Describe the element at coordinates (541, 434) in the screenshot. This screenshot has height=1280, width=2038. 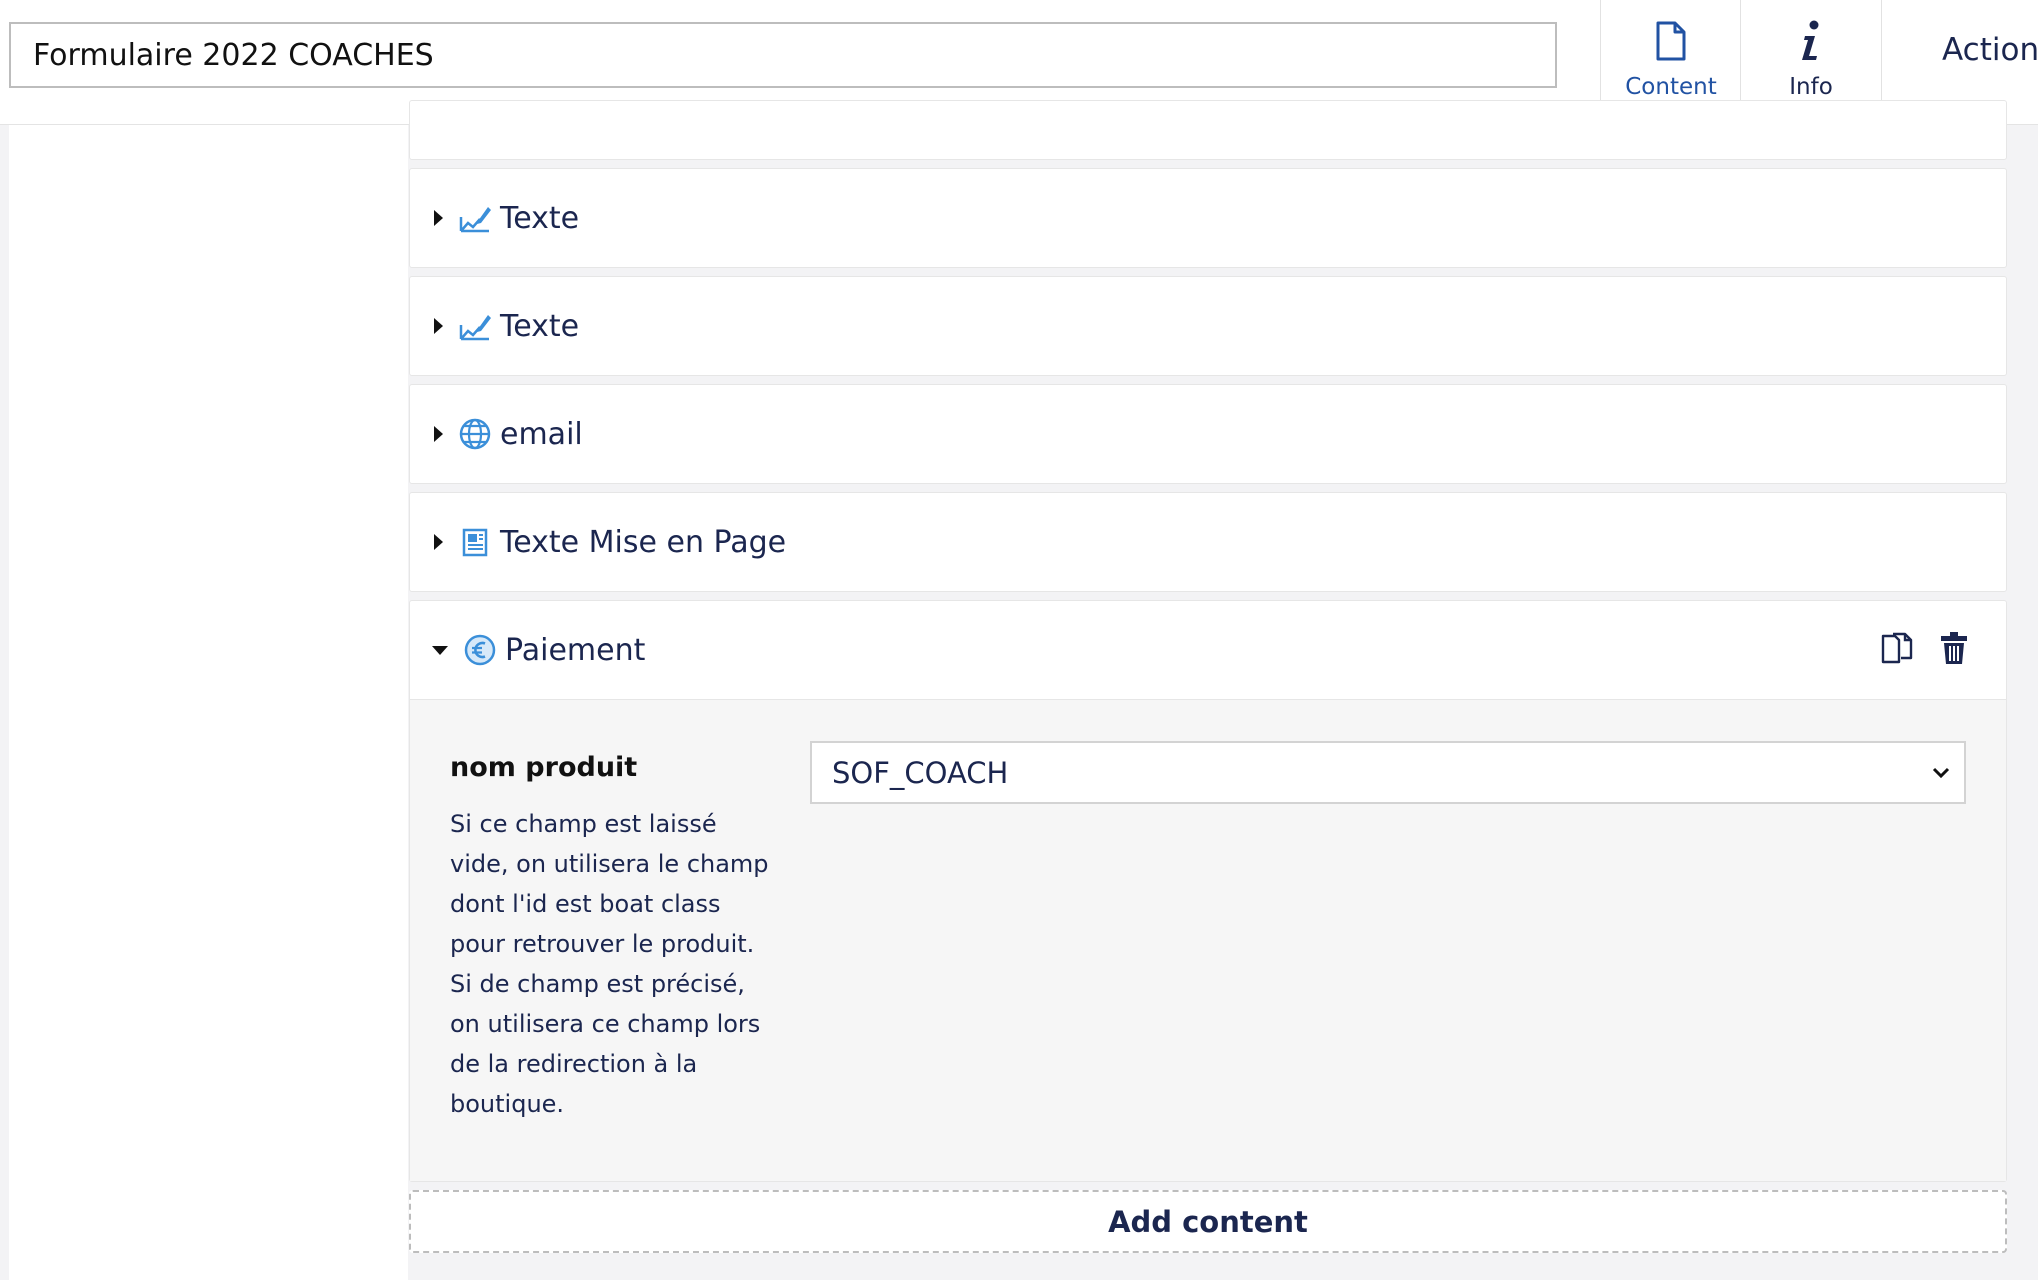
I see `block-title: email` at that location.